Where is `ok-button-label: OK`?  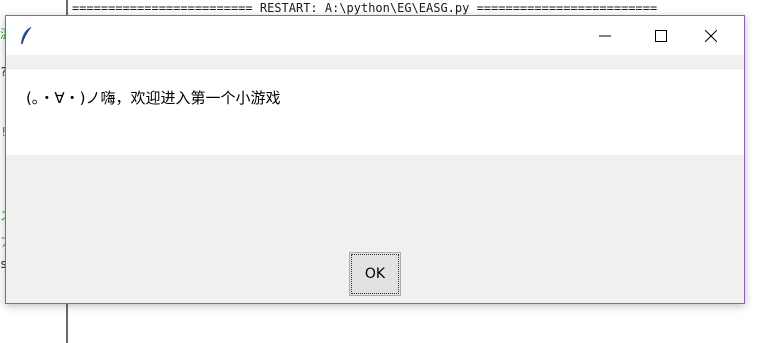
ok-button-label: OK is located at coordinates (375, 274).